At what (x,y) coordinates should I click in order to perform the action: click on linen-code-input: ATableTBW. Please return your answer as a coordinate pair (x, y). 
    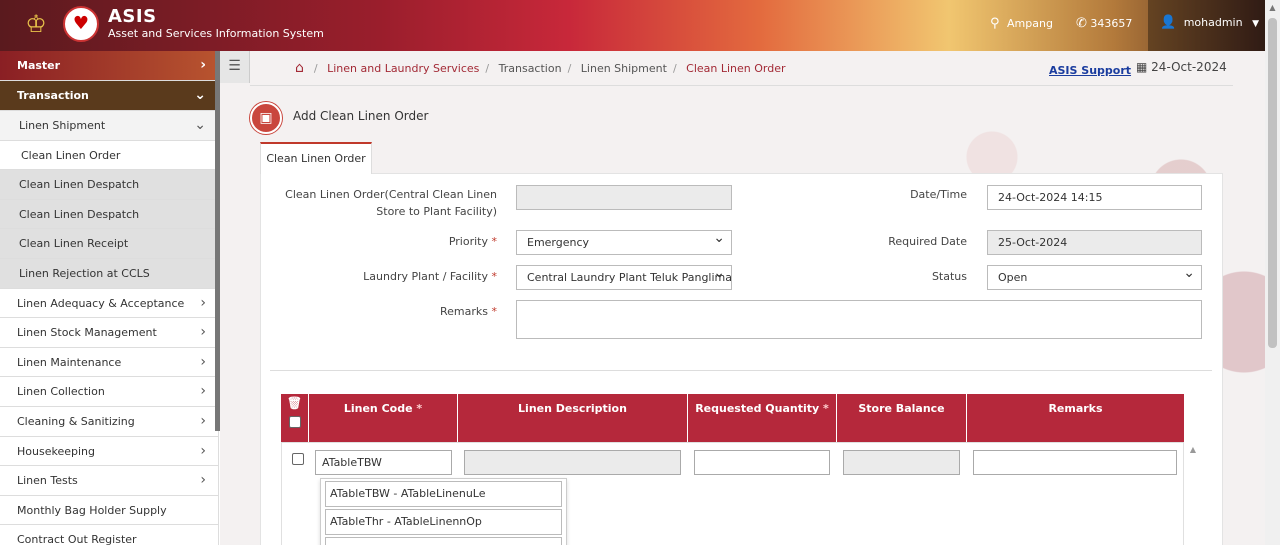
    Looking at the image, I should click on (383, 462).